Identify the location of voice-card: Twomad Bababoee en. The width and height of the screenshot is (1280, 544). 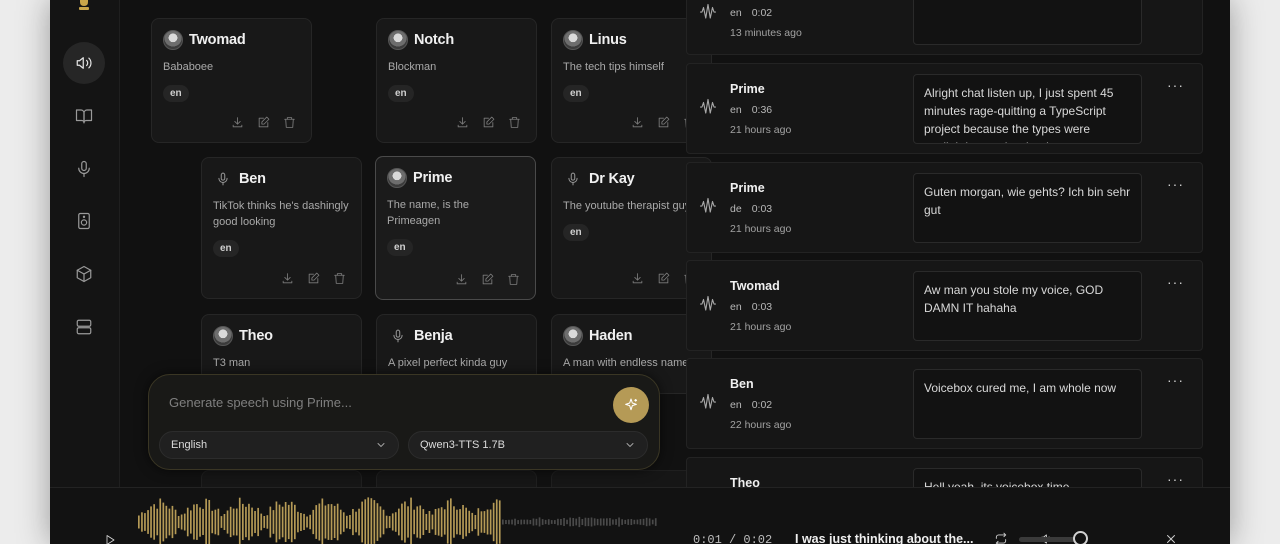
(231, 80).